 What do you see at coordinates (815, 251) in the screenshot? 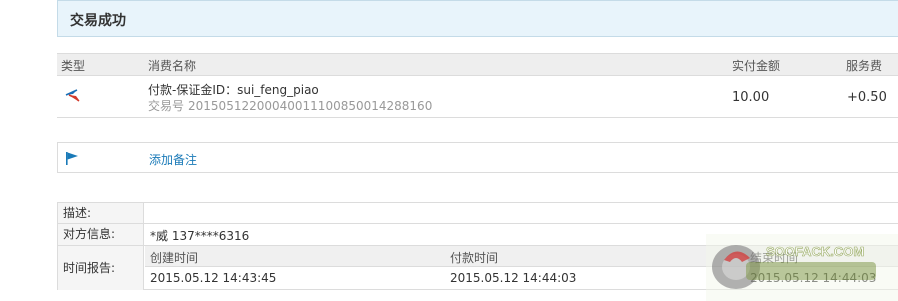
I see `watermark-text: SOOFACK.COM` at bounding box center [815, 251].